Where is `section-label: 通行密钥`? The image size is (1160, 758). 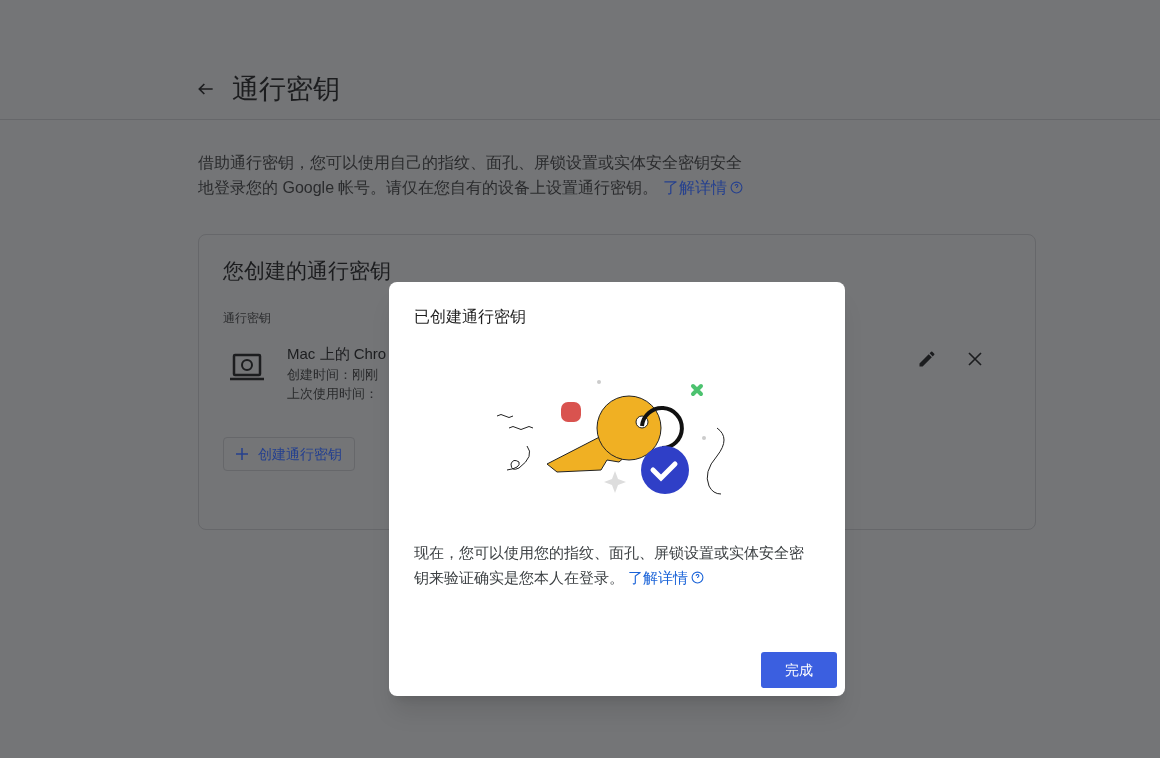 section-label: 通行密钥 is located at coordinates (247, 318).